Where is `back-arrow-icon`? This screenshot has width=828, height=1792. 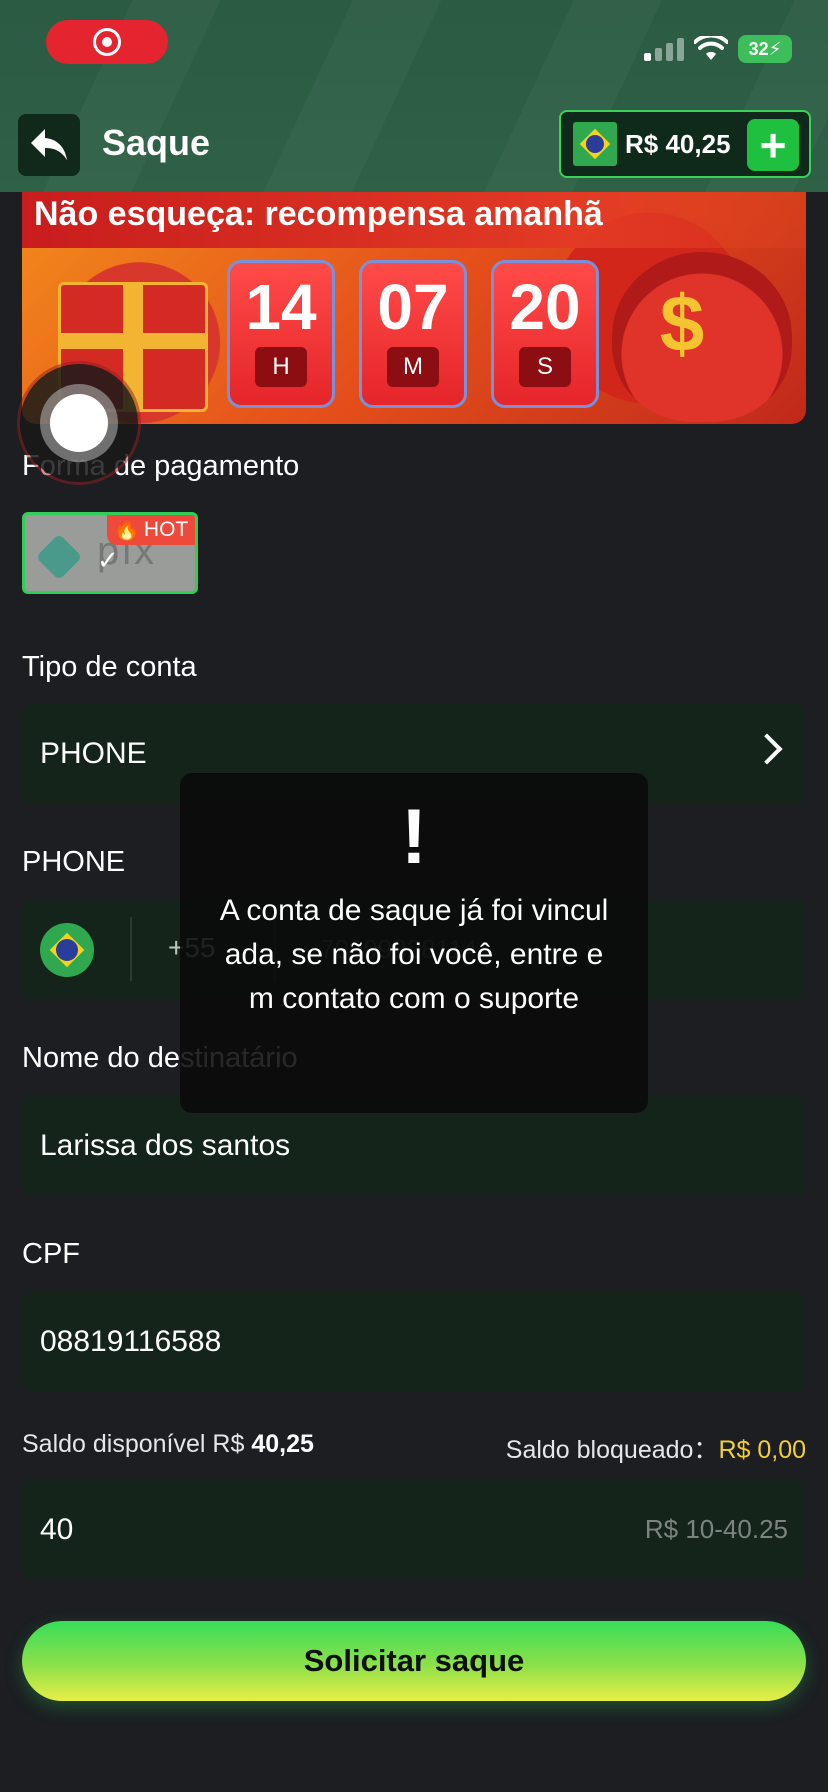 back-arrow-icon is located at coordinates (49, 144).